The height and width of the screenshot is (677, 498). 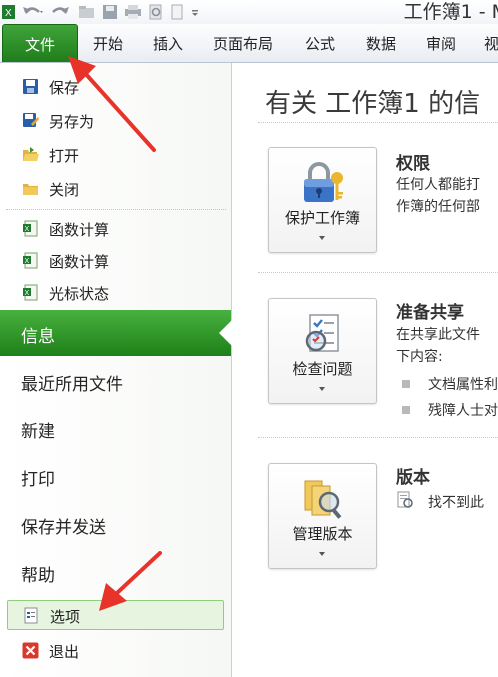 What do you see at coordinates (115, 650) in the screenshot?
I see `exit-command: 退出` at bounding box center [115, 650].